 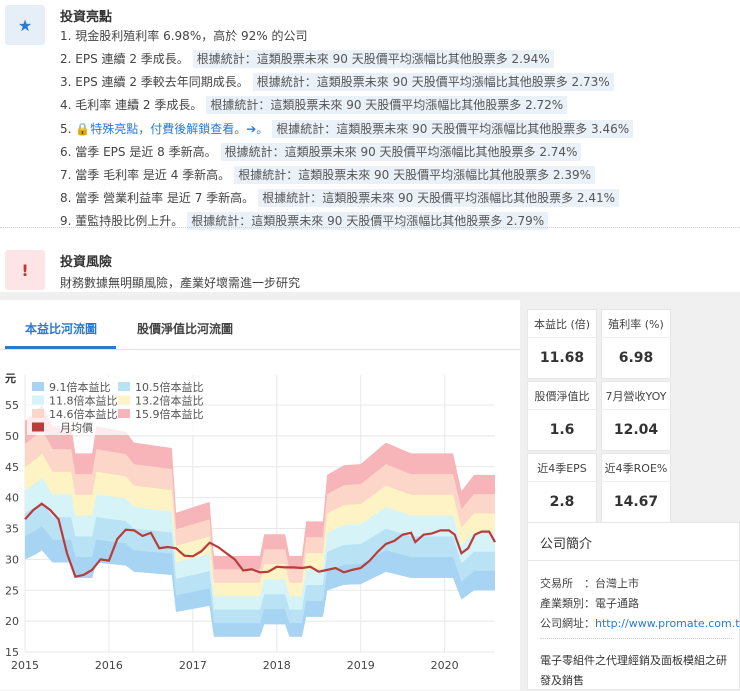 What do you see at coordinates (562, 396) in the screenshot?
I see `metric-label: 股價淨值比` at bounding box center [562, 396].